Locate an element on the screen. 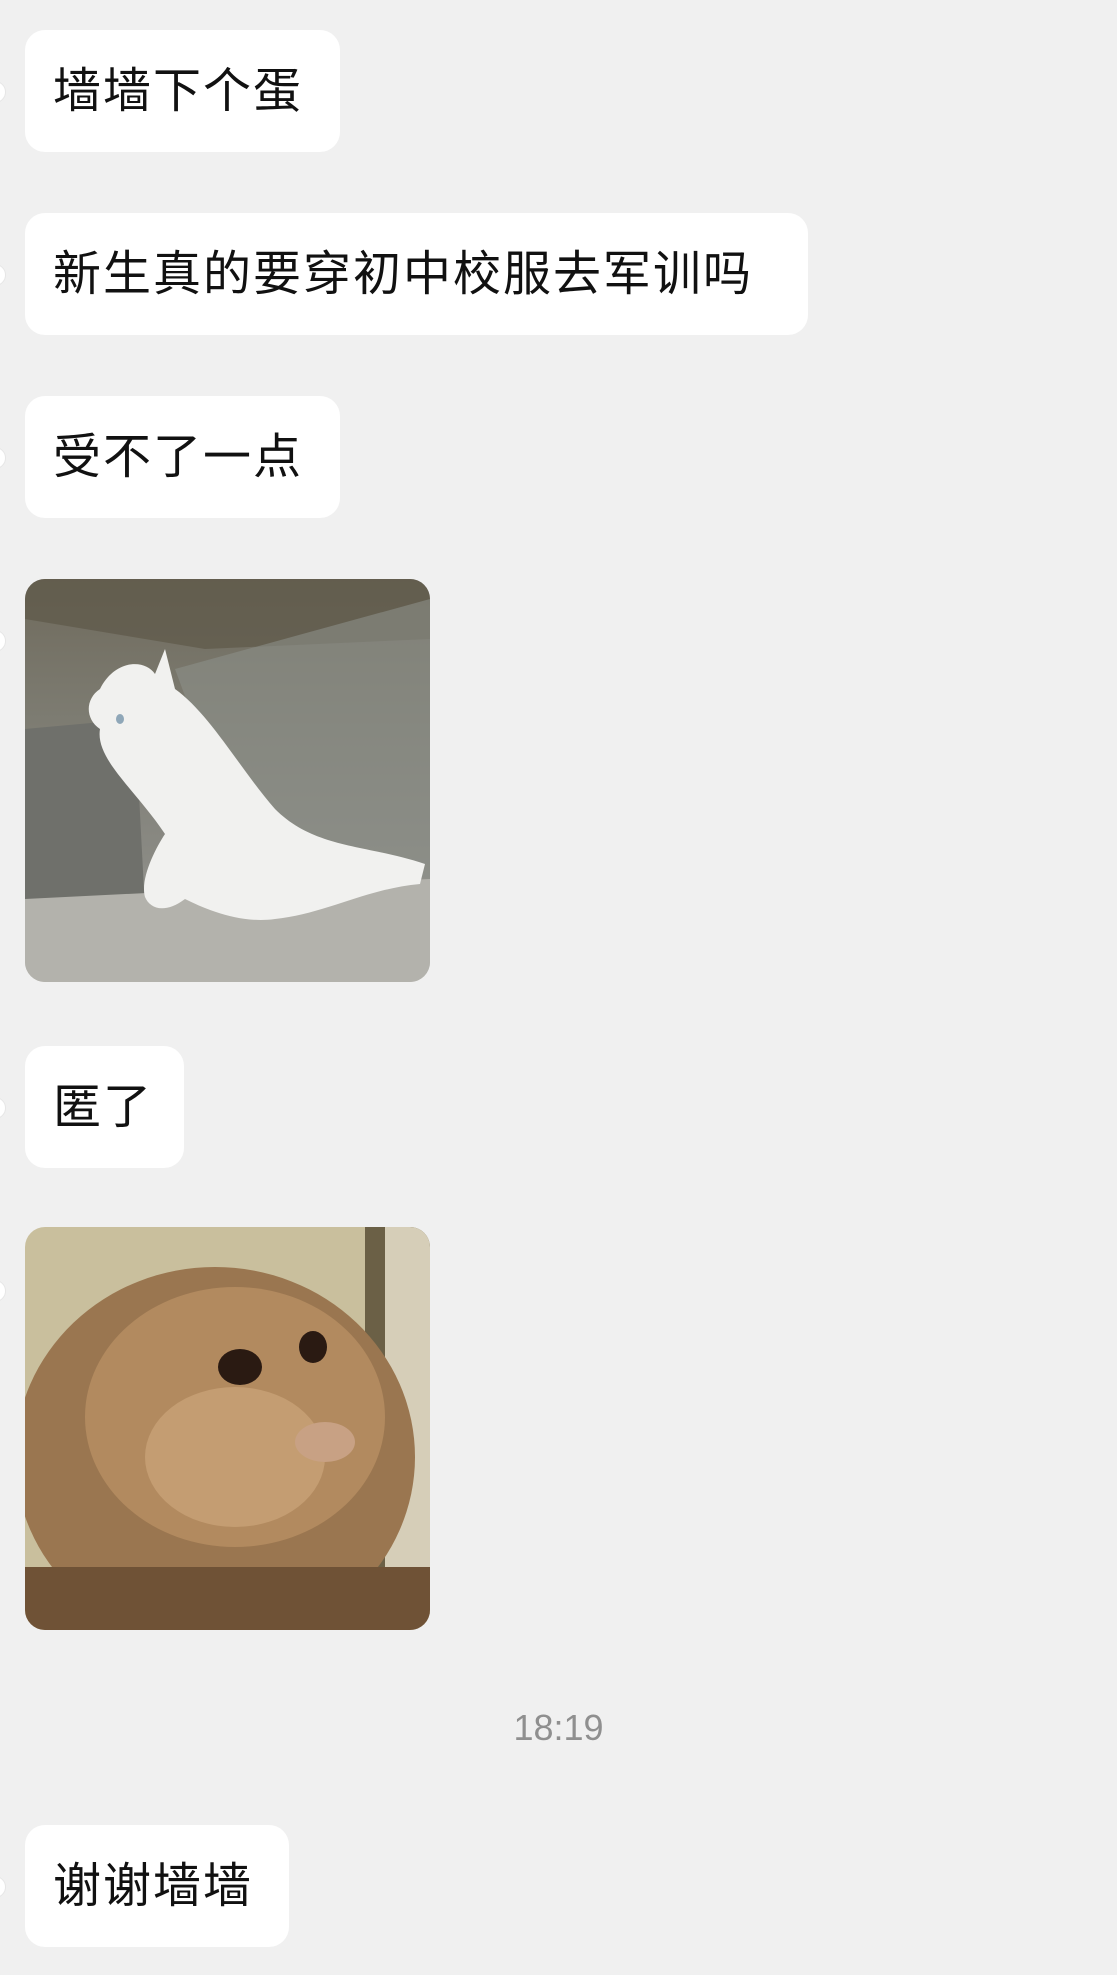  message-text: 墙墙下个蛋 is located at coordinates (178, 91).